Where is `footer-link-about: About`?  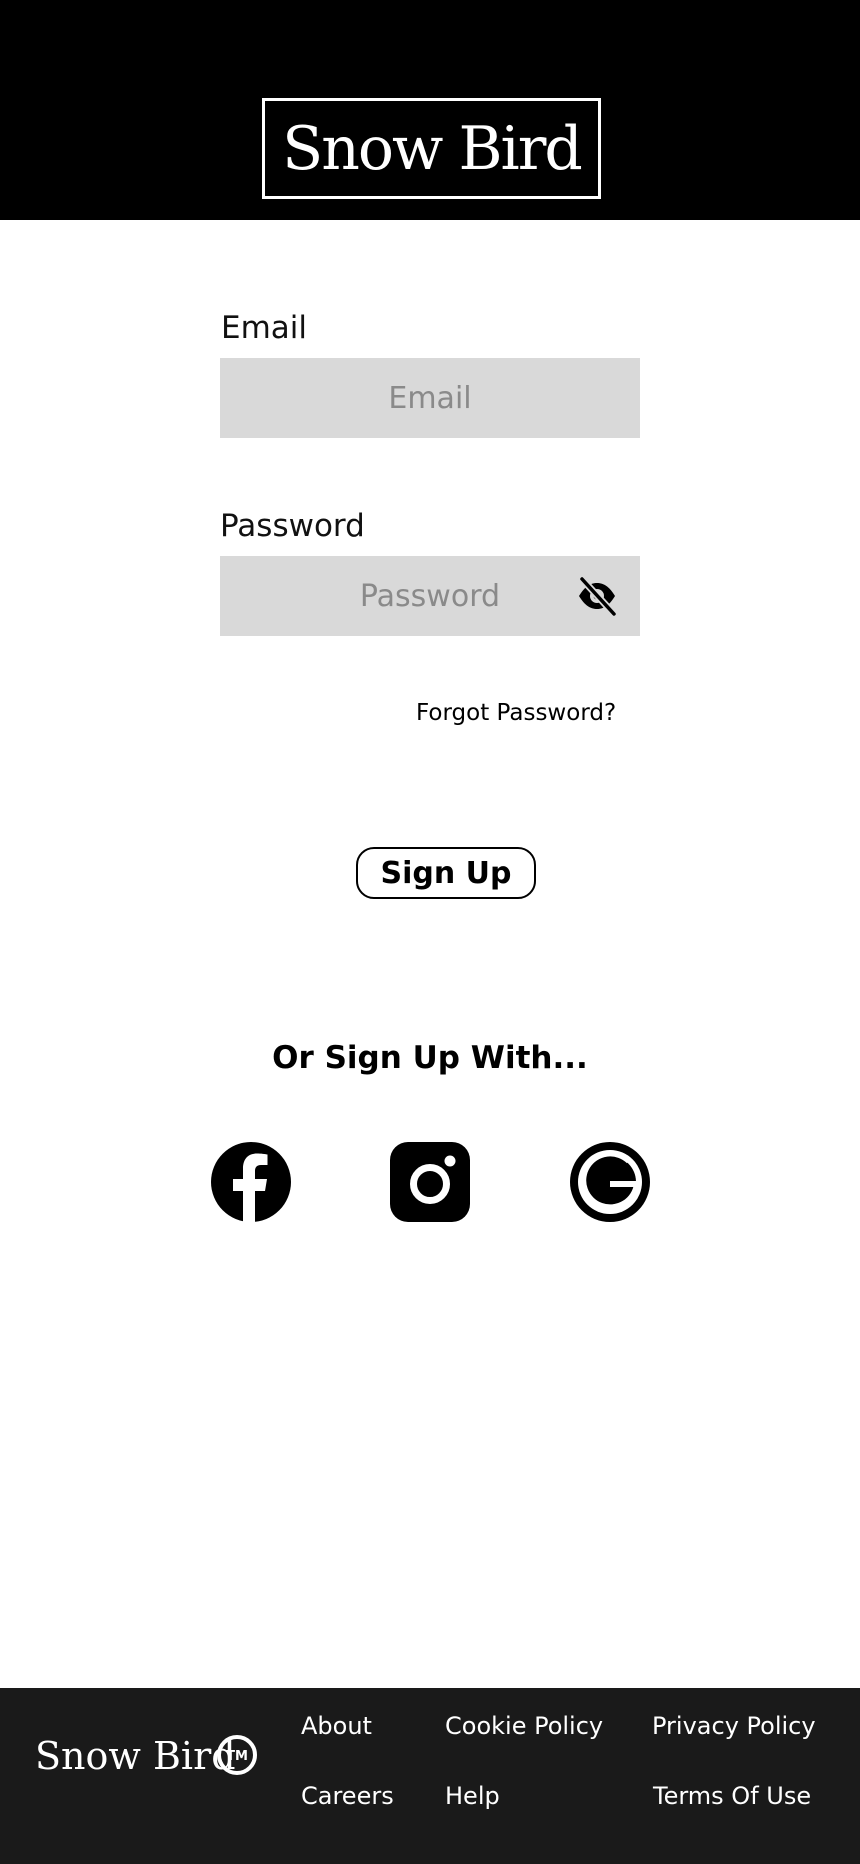
footer-link-about: About is located at coordinates (336, 1726).